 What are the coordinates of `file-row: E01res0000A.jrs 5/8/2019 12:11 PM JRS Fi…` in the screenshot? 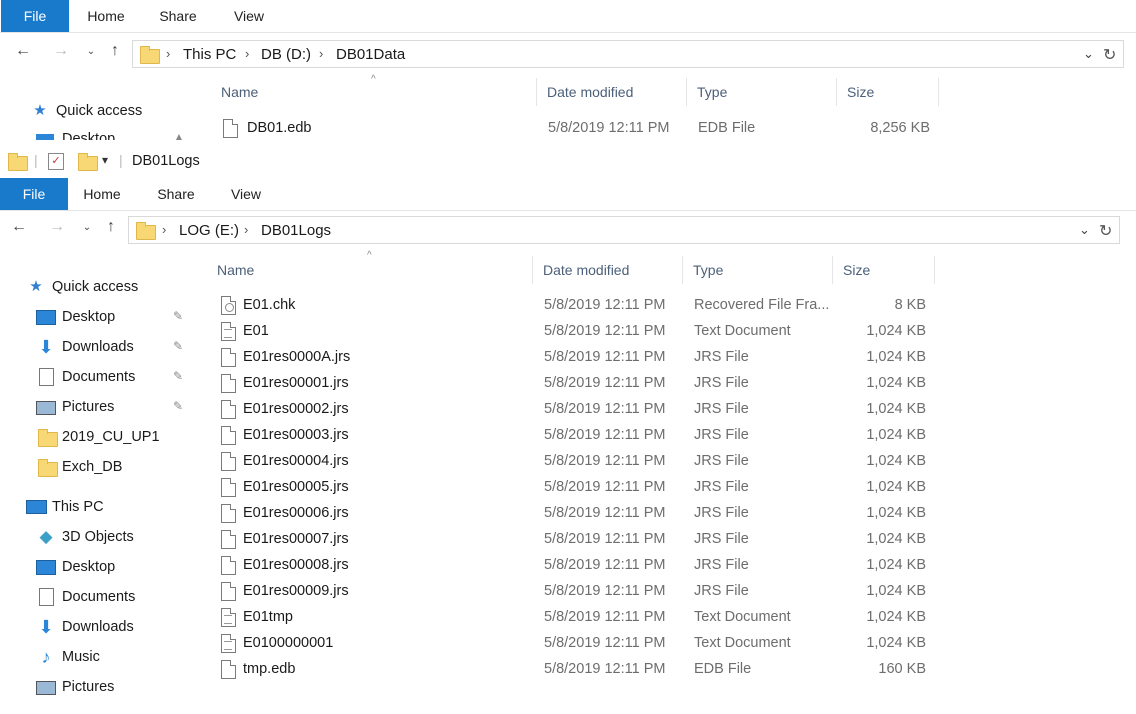 It's located at (577, 358).